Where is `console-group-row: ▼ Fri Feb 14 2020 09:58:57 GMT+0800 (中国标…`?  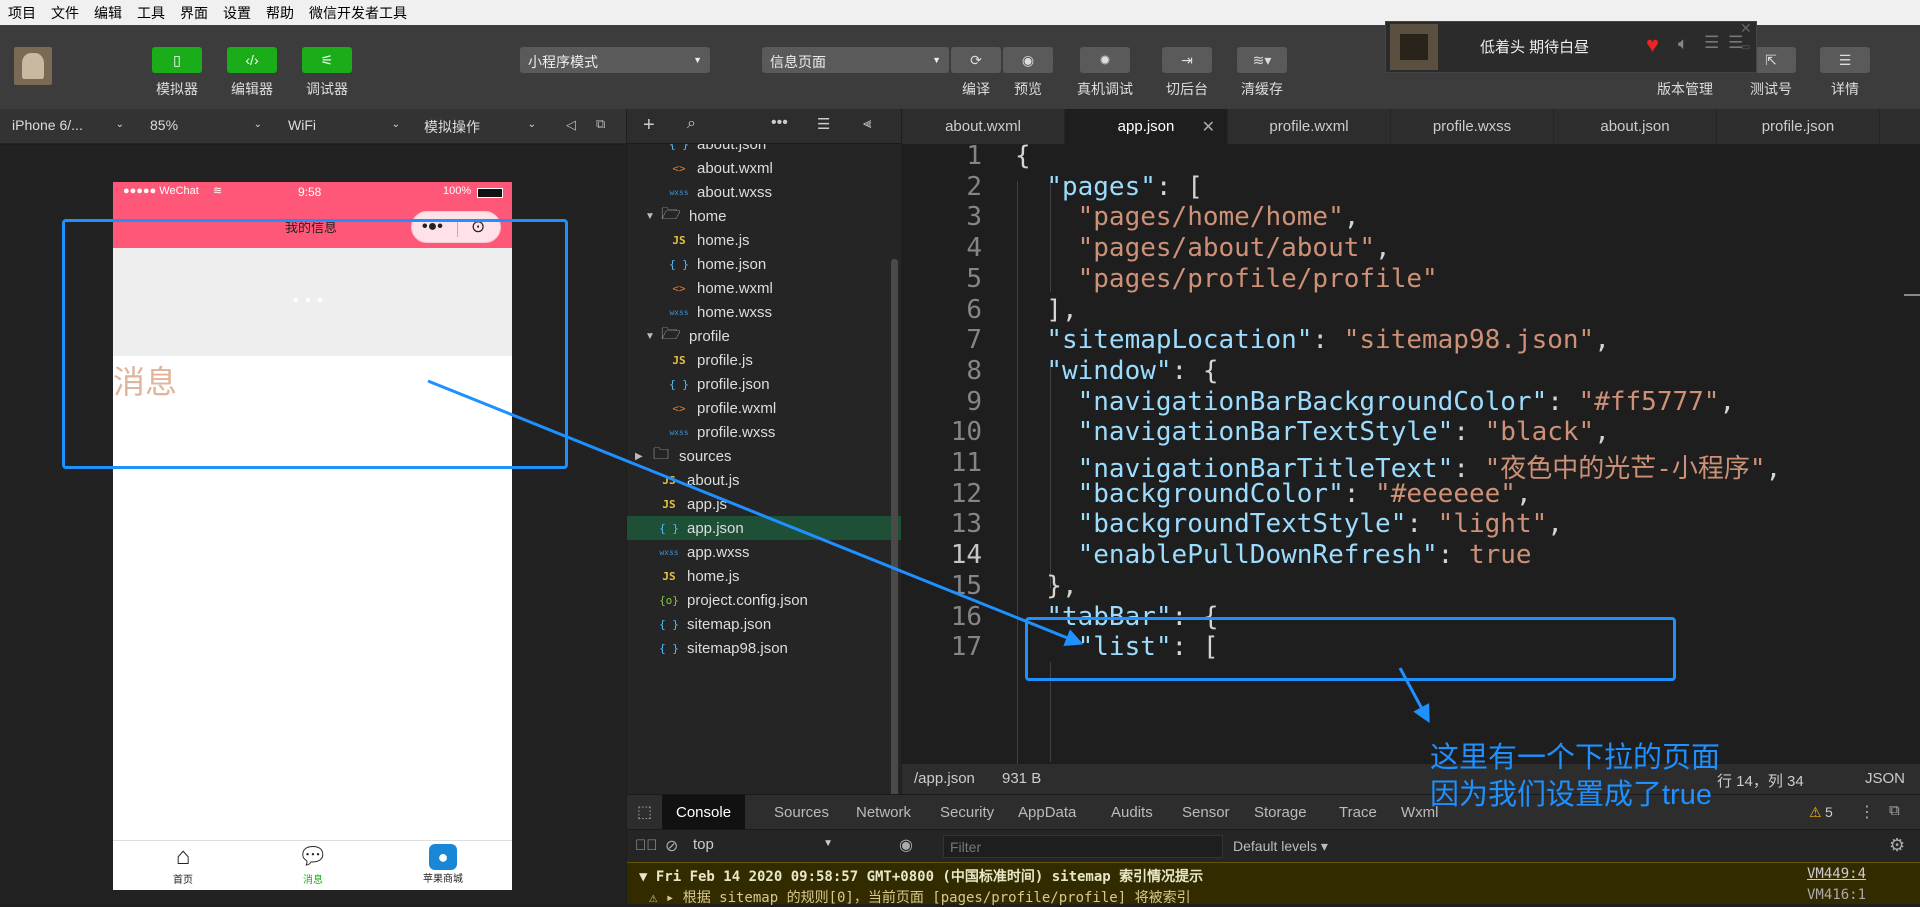 console-group-row: ▼ Fri Feb 14 2020 09:58:57 GMT+0800 (中国标… is located at coordinates (1273, 873).